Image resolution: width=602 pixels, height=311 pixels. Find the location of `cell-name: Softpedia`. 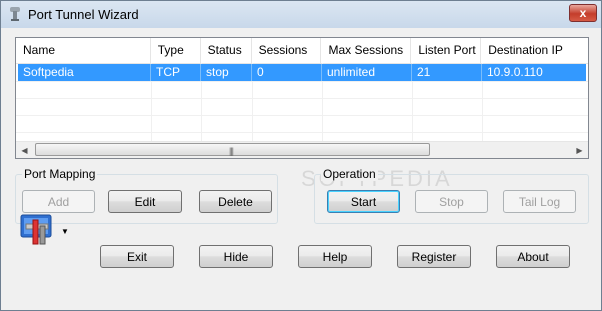

cell-name: Softpedia is located at coordinates (84, 72).